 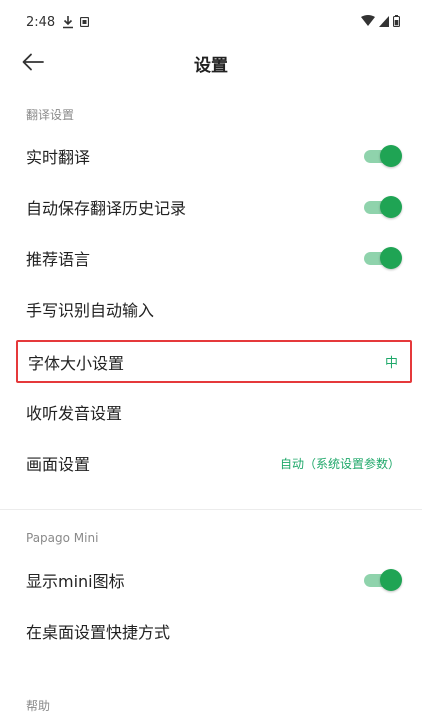 What do you see at coordinates (391, 363) in the screenshot?
I see `font-size-value: 中` at bounding box center [391, 363].